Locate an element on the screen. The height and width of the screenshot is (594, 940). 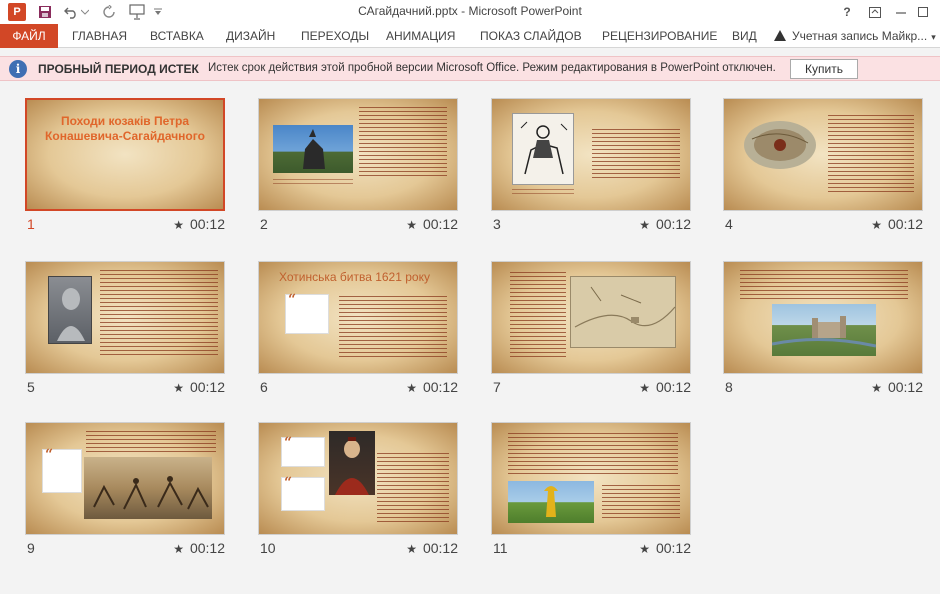
account-menu: Учетная запись Майкр... ▾ is located at coordinates (855, 36).